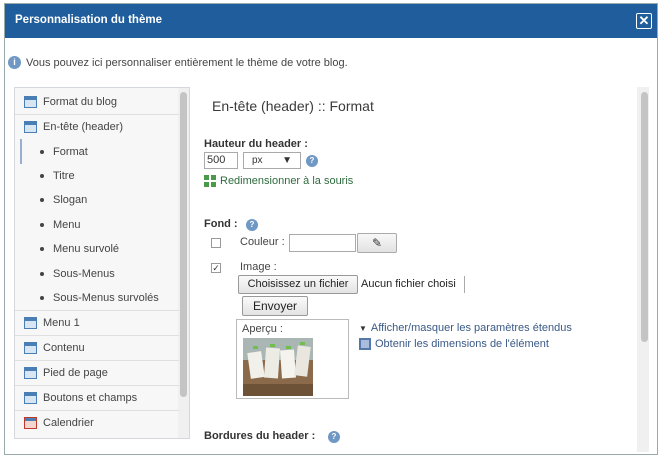 This screenshot has height=457, width=662. I want to click on calendar-icon, so click(30, 423).